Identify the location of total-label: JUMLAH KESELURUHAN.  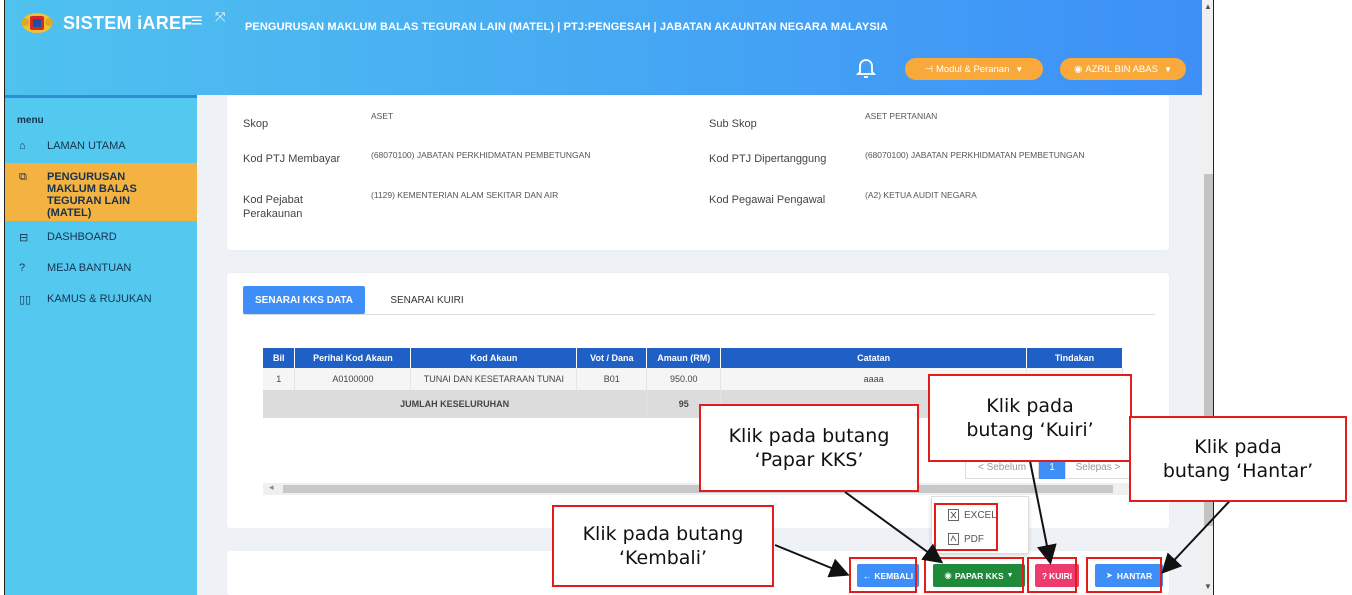
(455, 404).